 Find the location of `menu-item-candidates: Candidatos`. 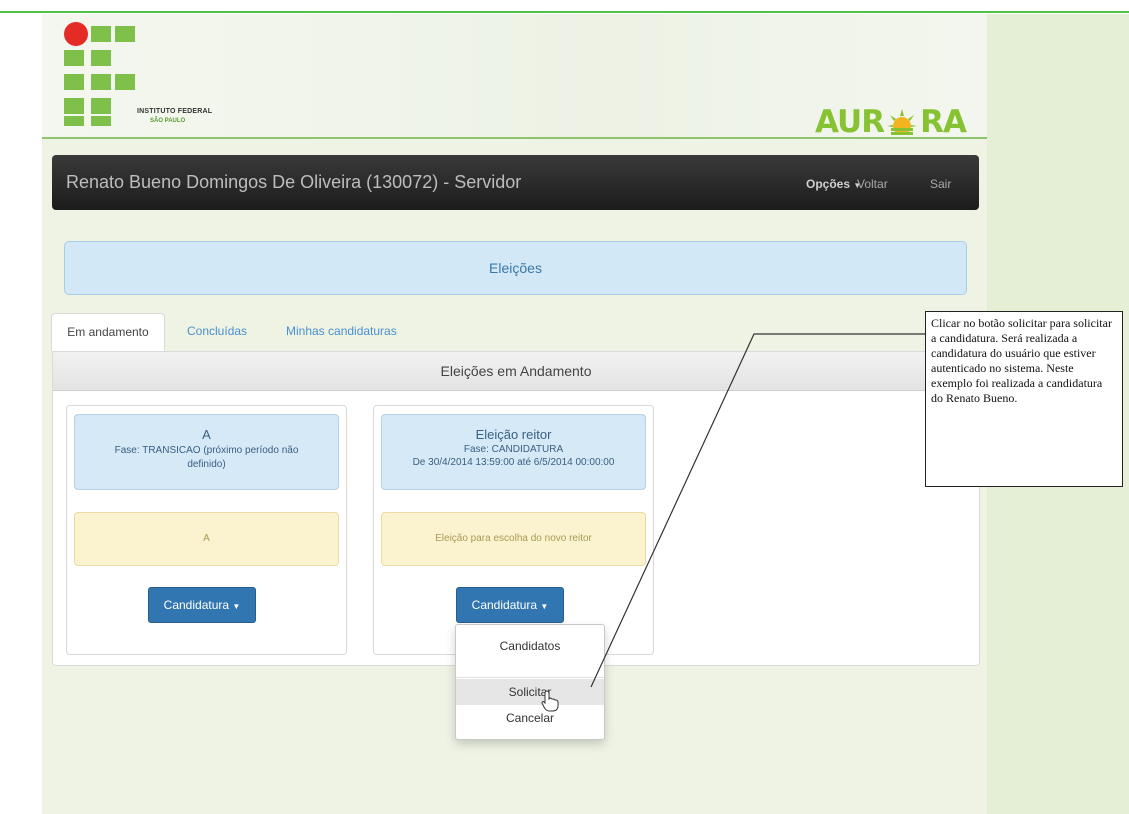

menu-item-candidates: Candidatos is located at coordinates (530, 646).